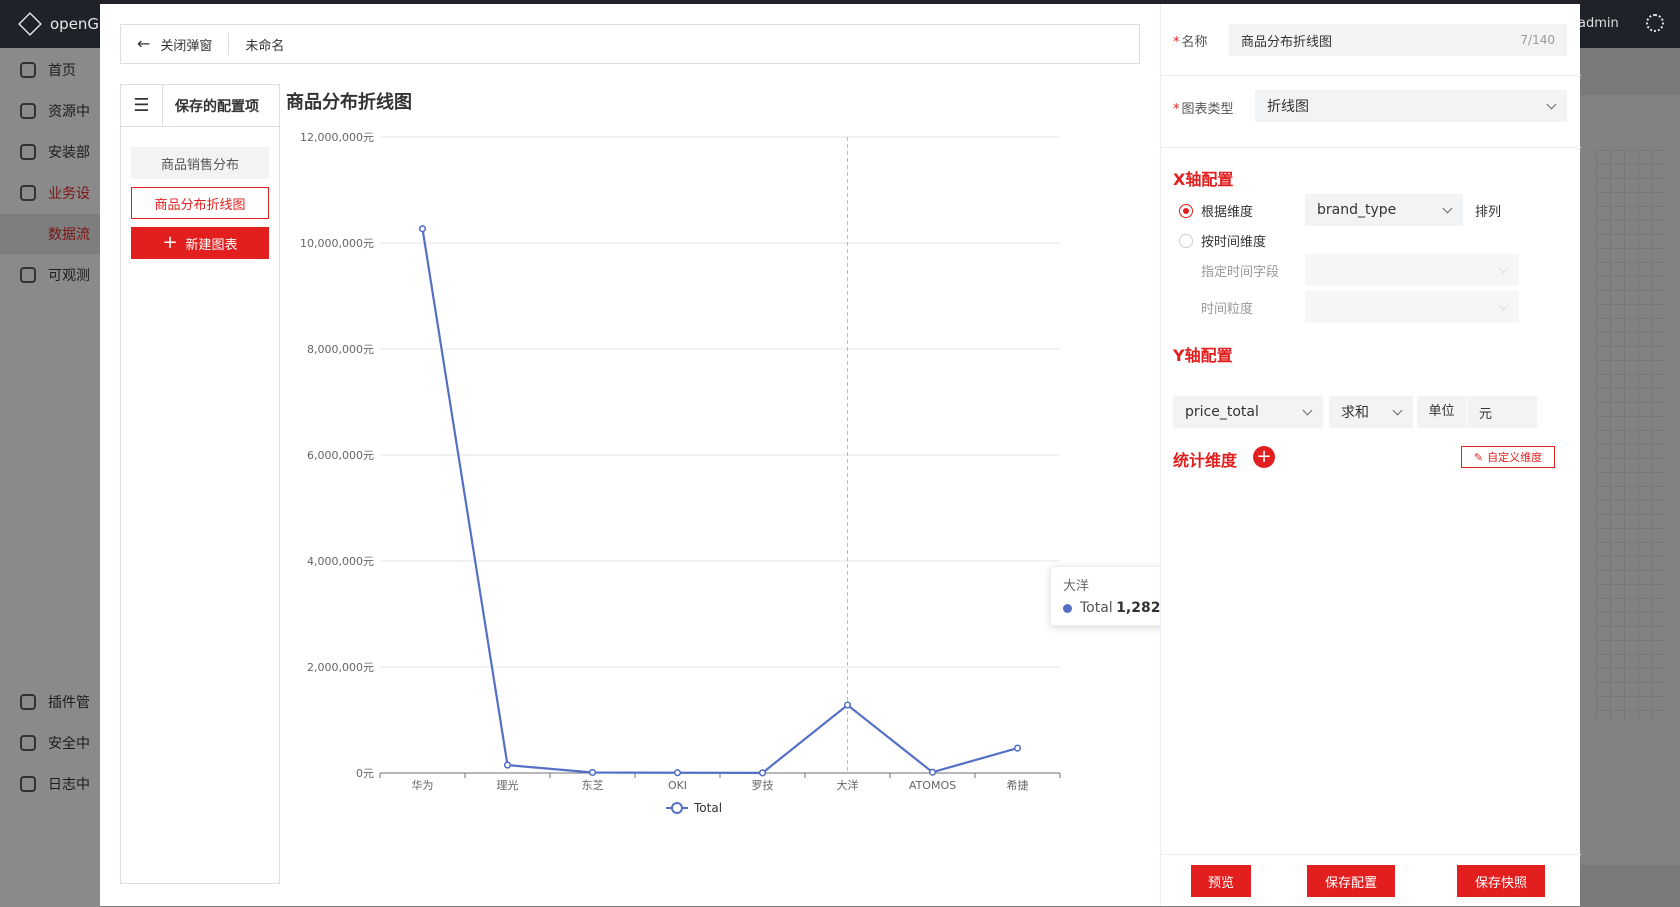 The image size is (1680, 907). Describe the element at coordinates (50, 477) in the screenshot. I see `app-sidebar: 首页 资源中 安装部 业务设 数据流 可观测 插件管 安全中 日志中` at that location.